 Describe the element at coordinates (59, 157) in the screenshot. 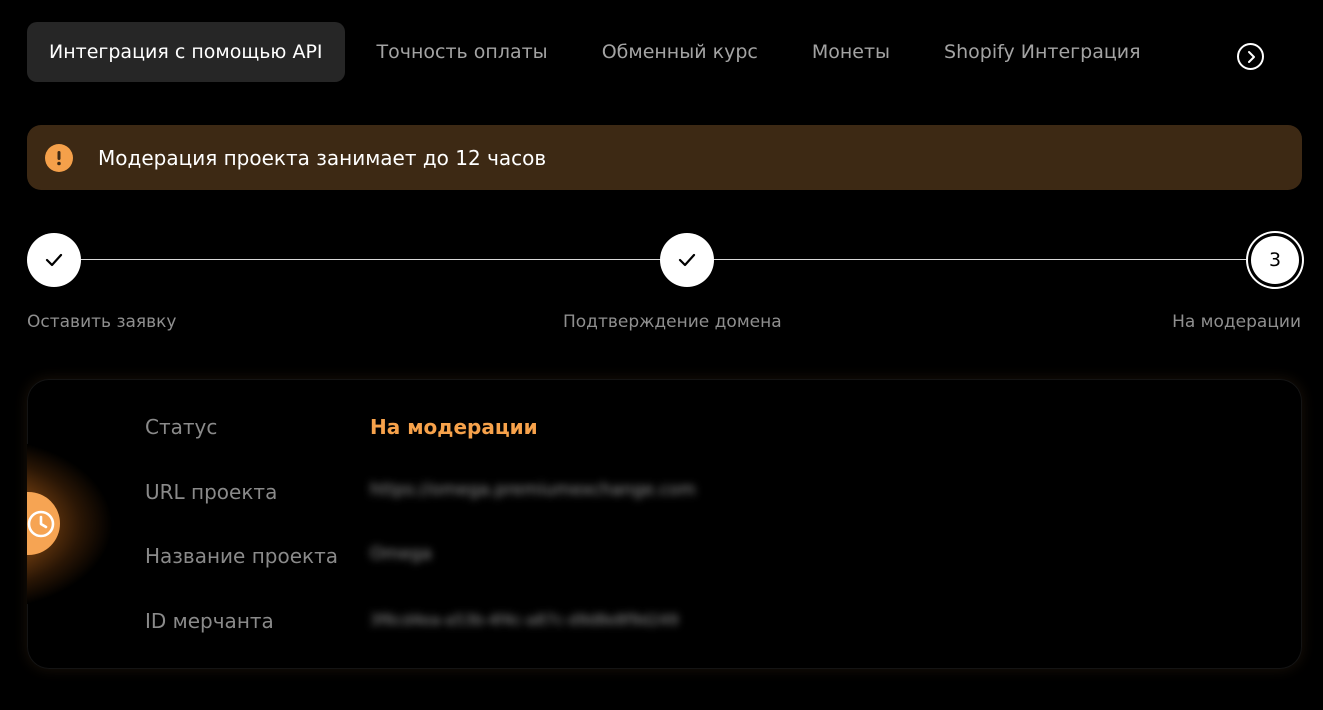

I see `exclamation-icon` at that location.